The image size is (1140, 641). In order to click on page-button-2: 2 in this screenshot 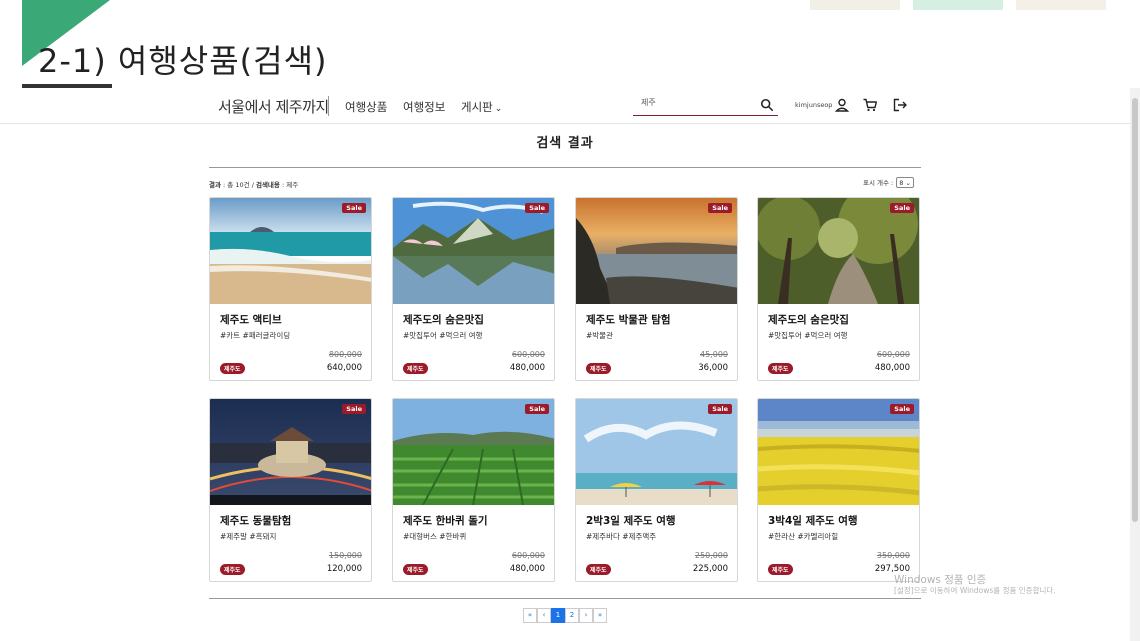, I will do `click(572, 615)`.